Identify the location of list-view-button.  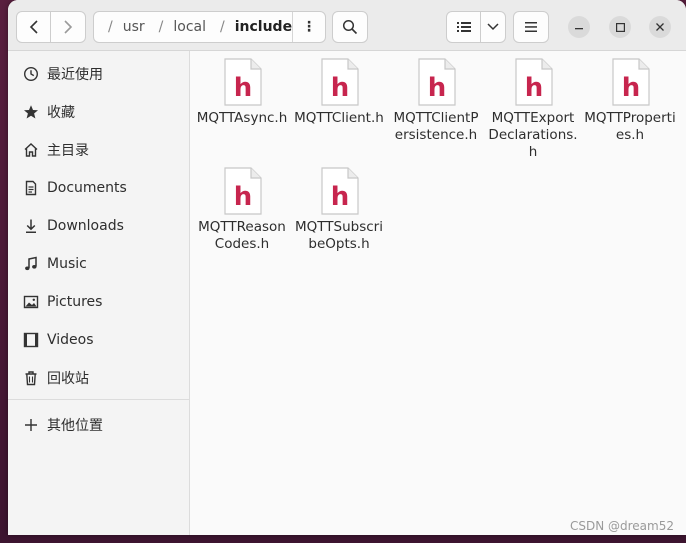
(463, 27).